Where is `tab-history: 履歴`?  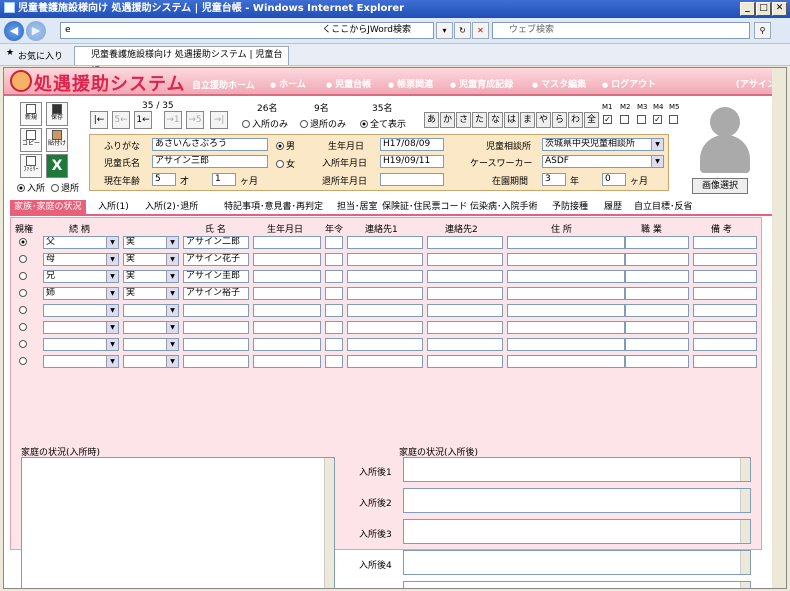
tab-history: 履歴 is located at coordinates (613, 207).